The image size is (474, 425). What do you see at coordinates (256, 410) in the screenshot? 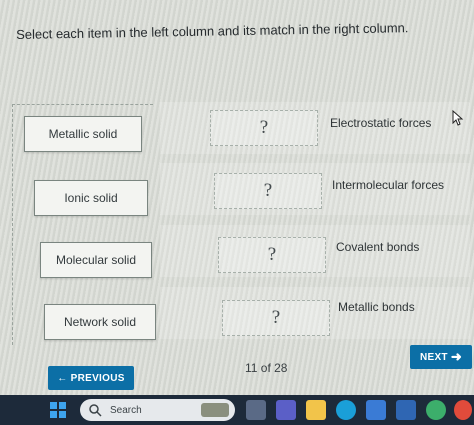
I see `task-view-icon` at bounding box center [256, 410].